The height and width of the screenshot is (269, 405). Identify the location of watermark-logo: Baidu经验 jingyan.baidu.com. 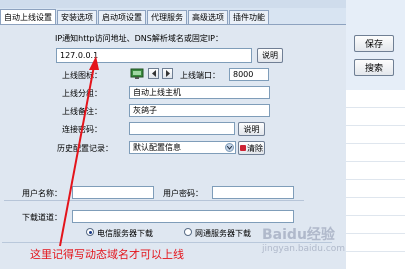
(303, 239).